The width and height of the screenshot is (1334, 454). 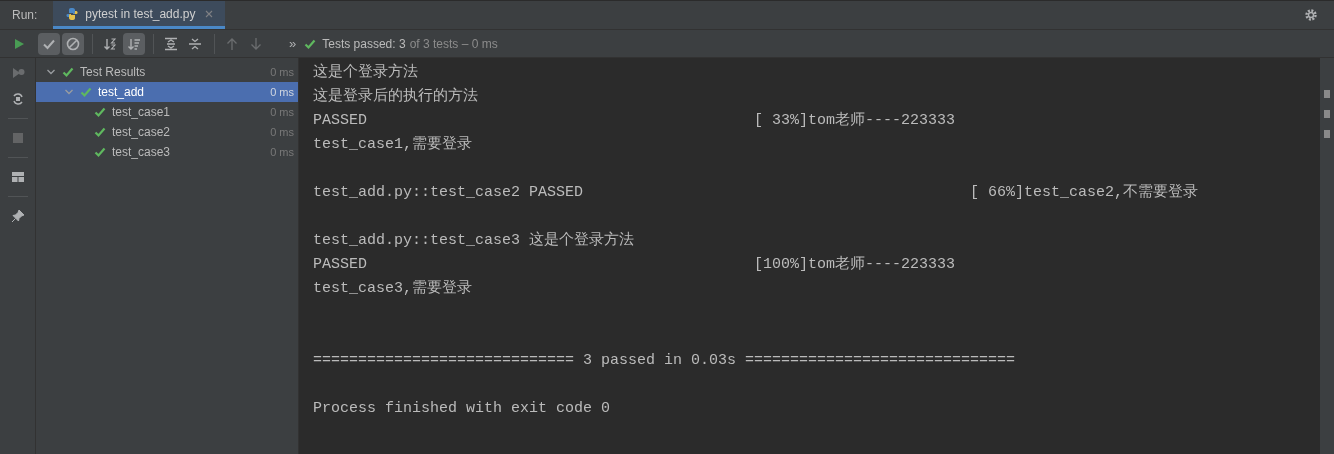 I want to click on show-ignored-button, so click(x=73, y=43).